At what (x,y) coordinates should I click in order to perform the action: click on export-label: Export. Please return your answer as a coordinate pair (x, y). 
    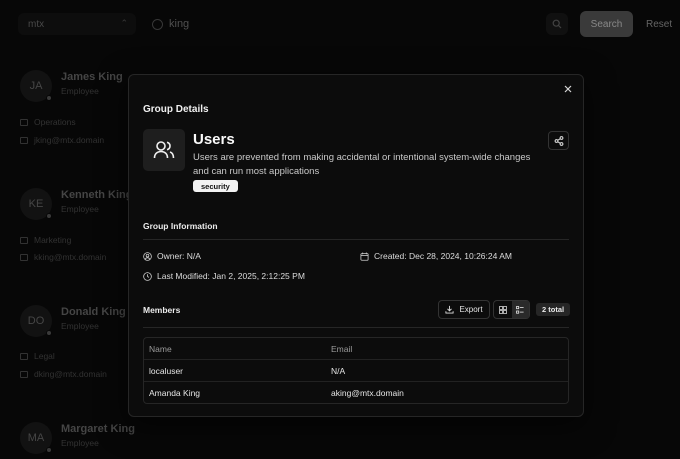
    Looking at the image, I should click on (471, 309).